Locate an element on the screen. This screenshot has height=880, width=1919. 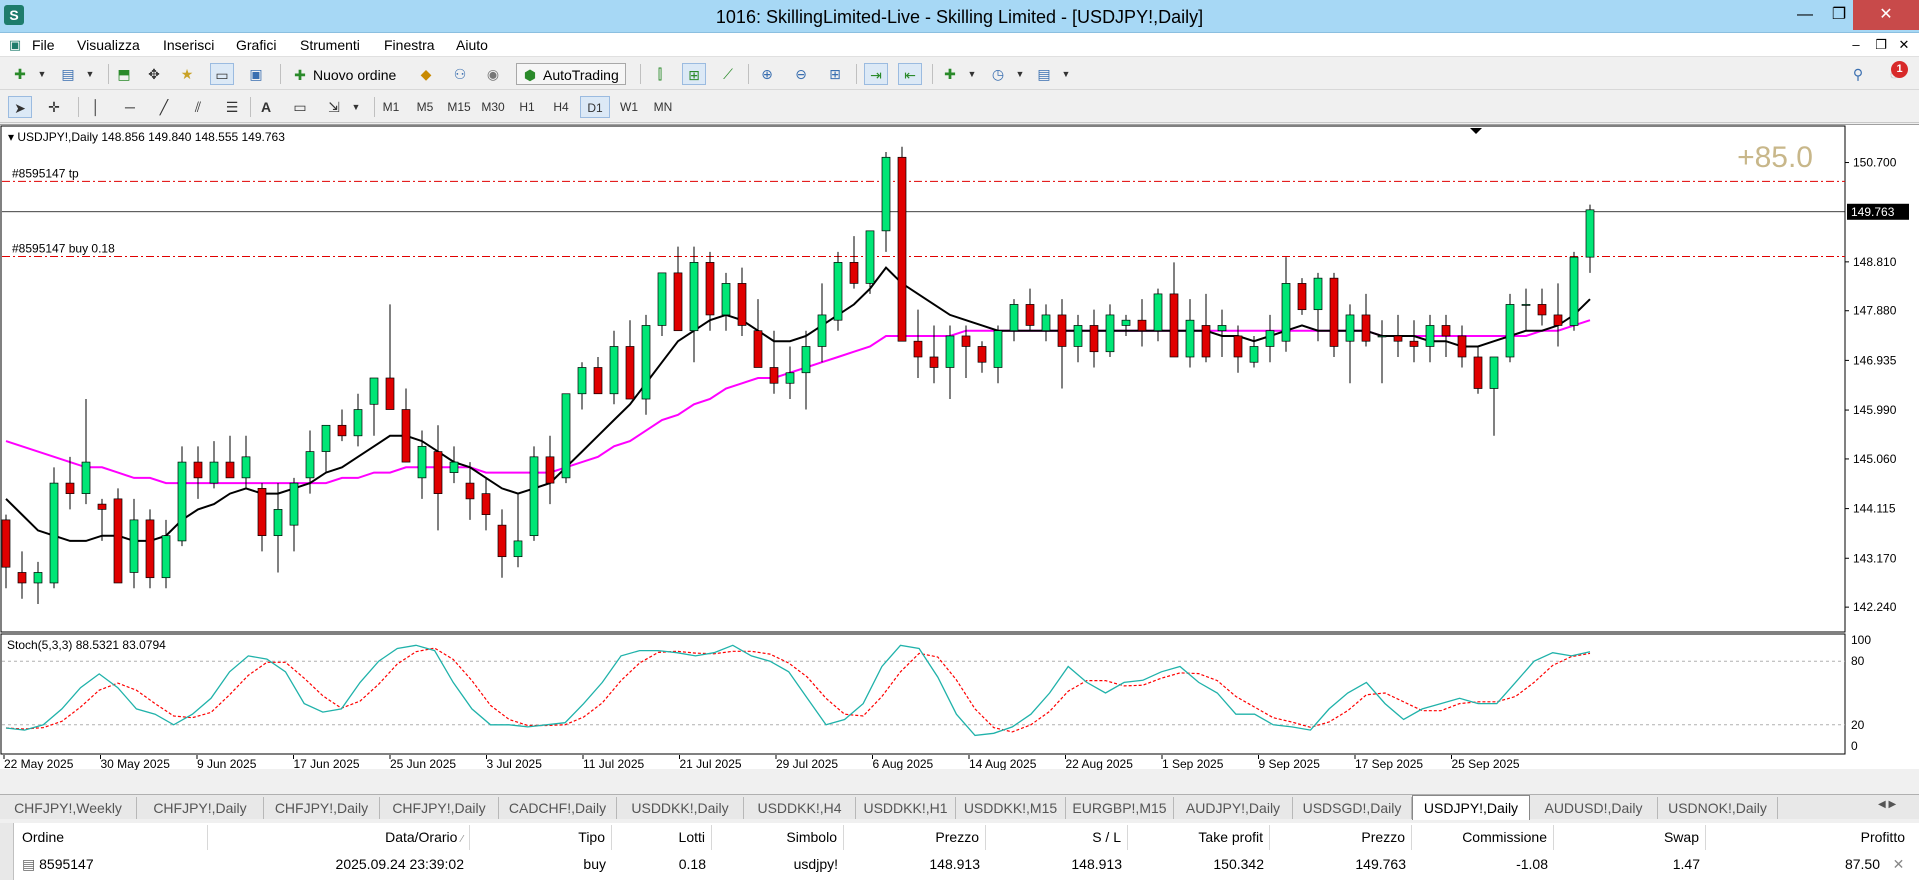
timeframe-mn: MN is located at coordinates (663, 107).